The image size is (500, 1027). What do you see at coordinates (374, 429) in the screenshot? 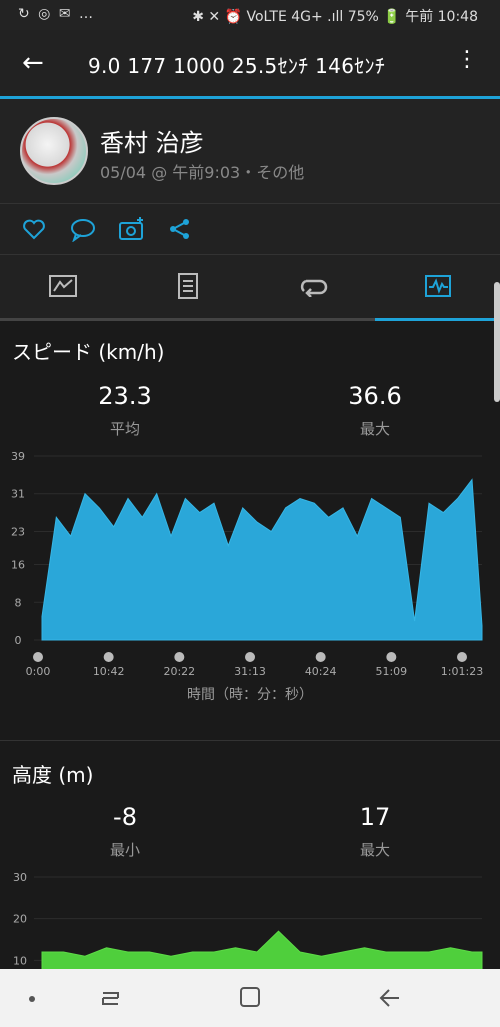
I see `speed-max-label: 最大` at bounding box center [374, 429].